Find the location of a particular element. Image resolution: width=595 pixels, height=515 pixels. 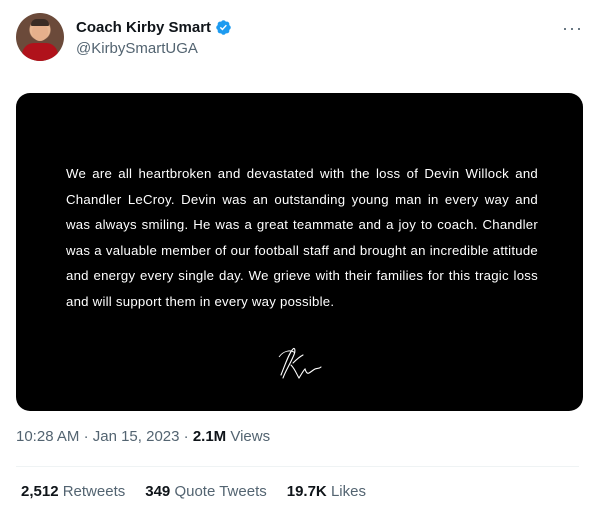

tweet-date: Jan 15, 2023 is located at coordinates (136, 436).